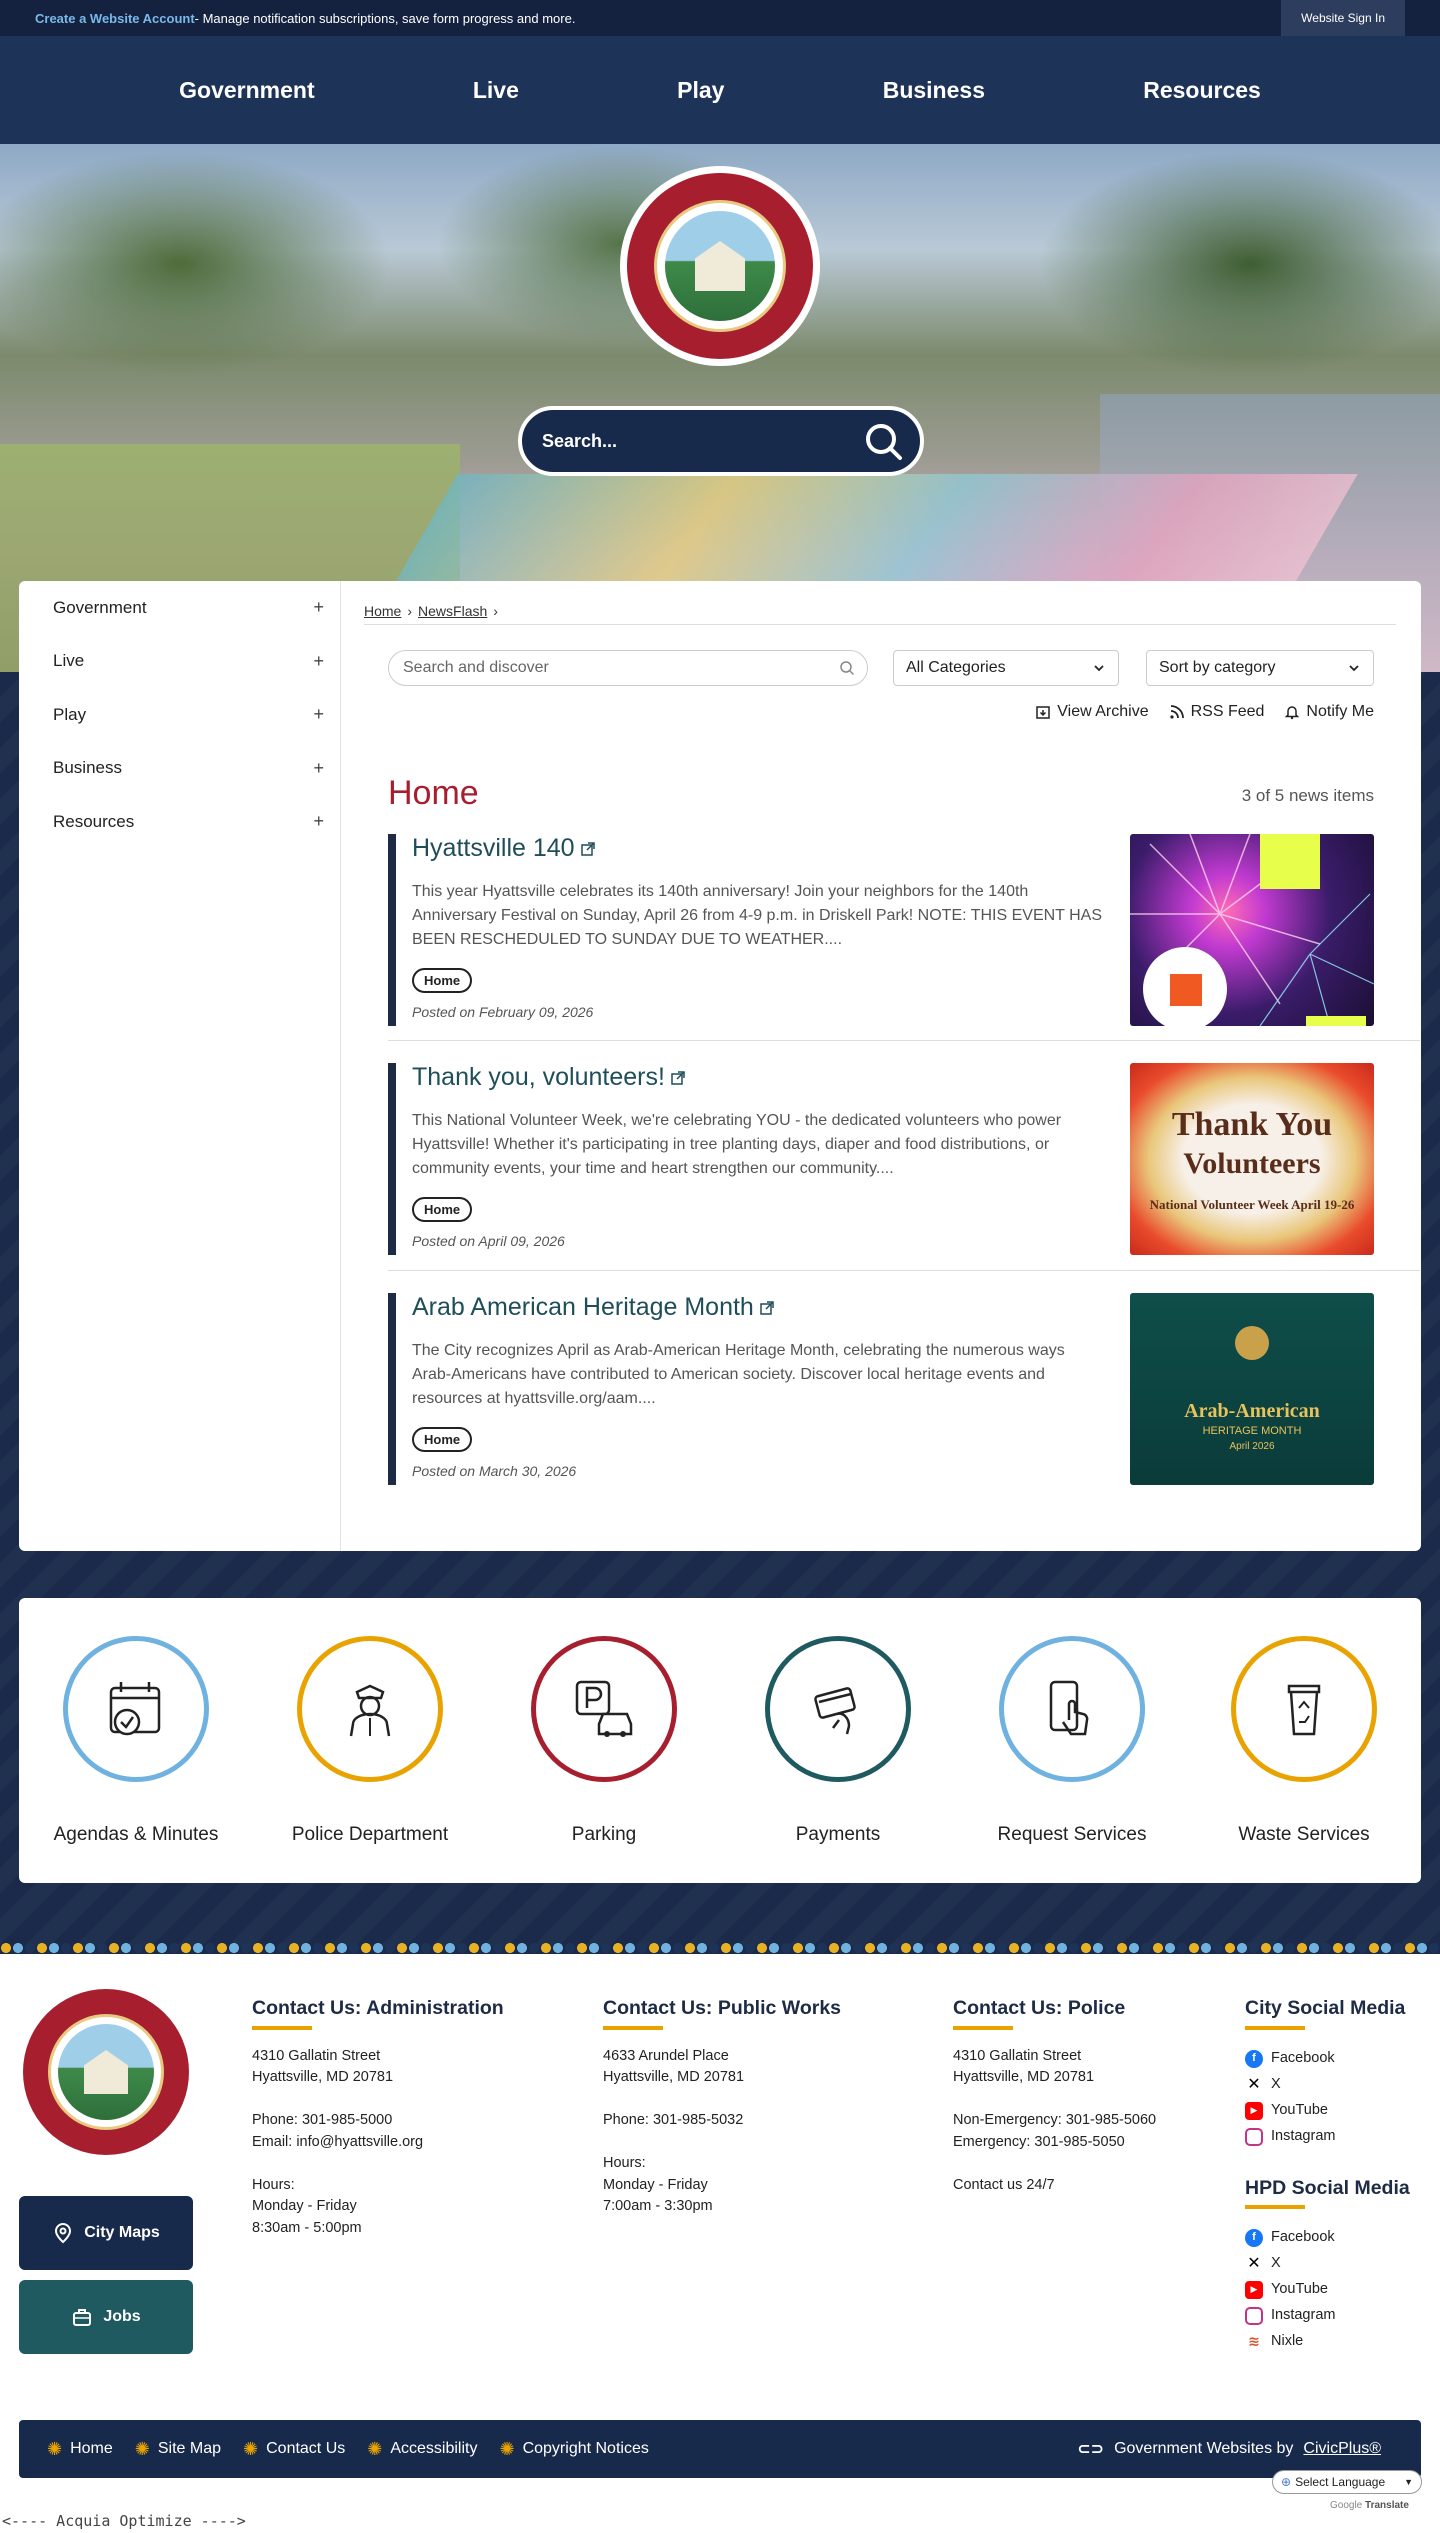  What do you see at coordinates (934, 90) in the screenshot?
I see `nav-business: Business` at bounding box center [934, 90].